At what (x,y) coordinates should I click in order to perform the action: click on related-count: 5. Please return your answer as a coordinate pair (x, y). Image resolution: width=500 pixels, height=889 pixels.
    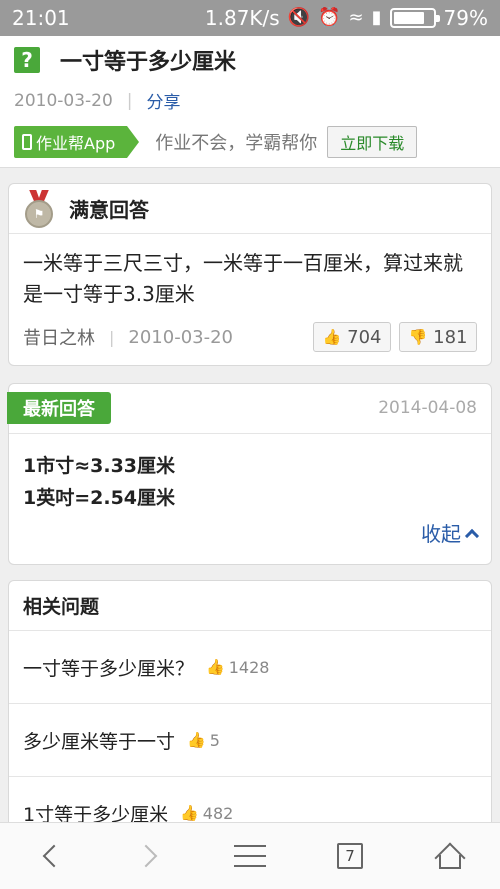
    Looking at the image, I should click on (214, 740).